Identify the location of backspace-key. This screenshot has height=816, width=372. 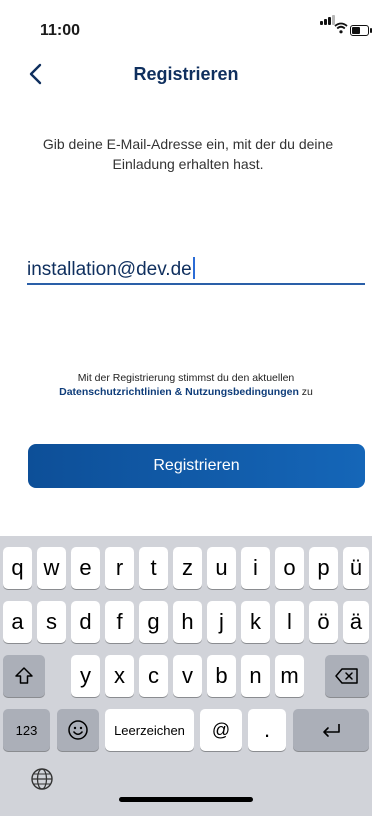
(347, 676).